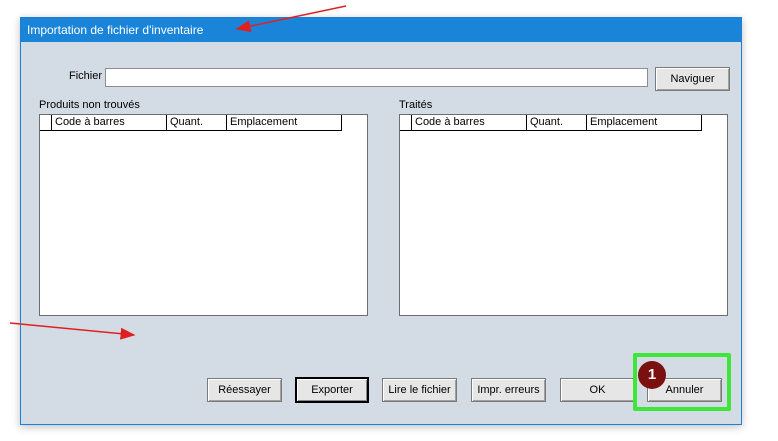 The height and width of the screenshot is (441, 778). I want to click on dialog-arrow, so click(72, 331).